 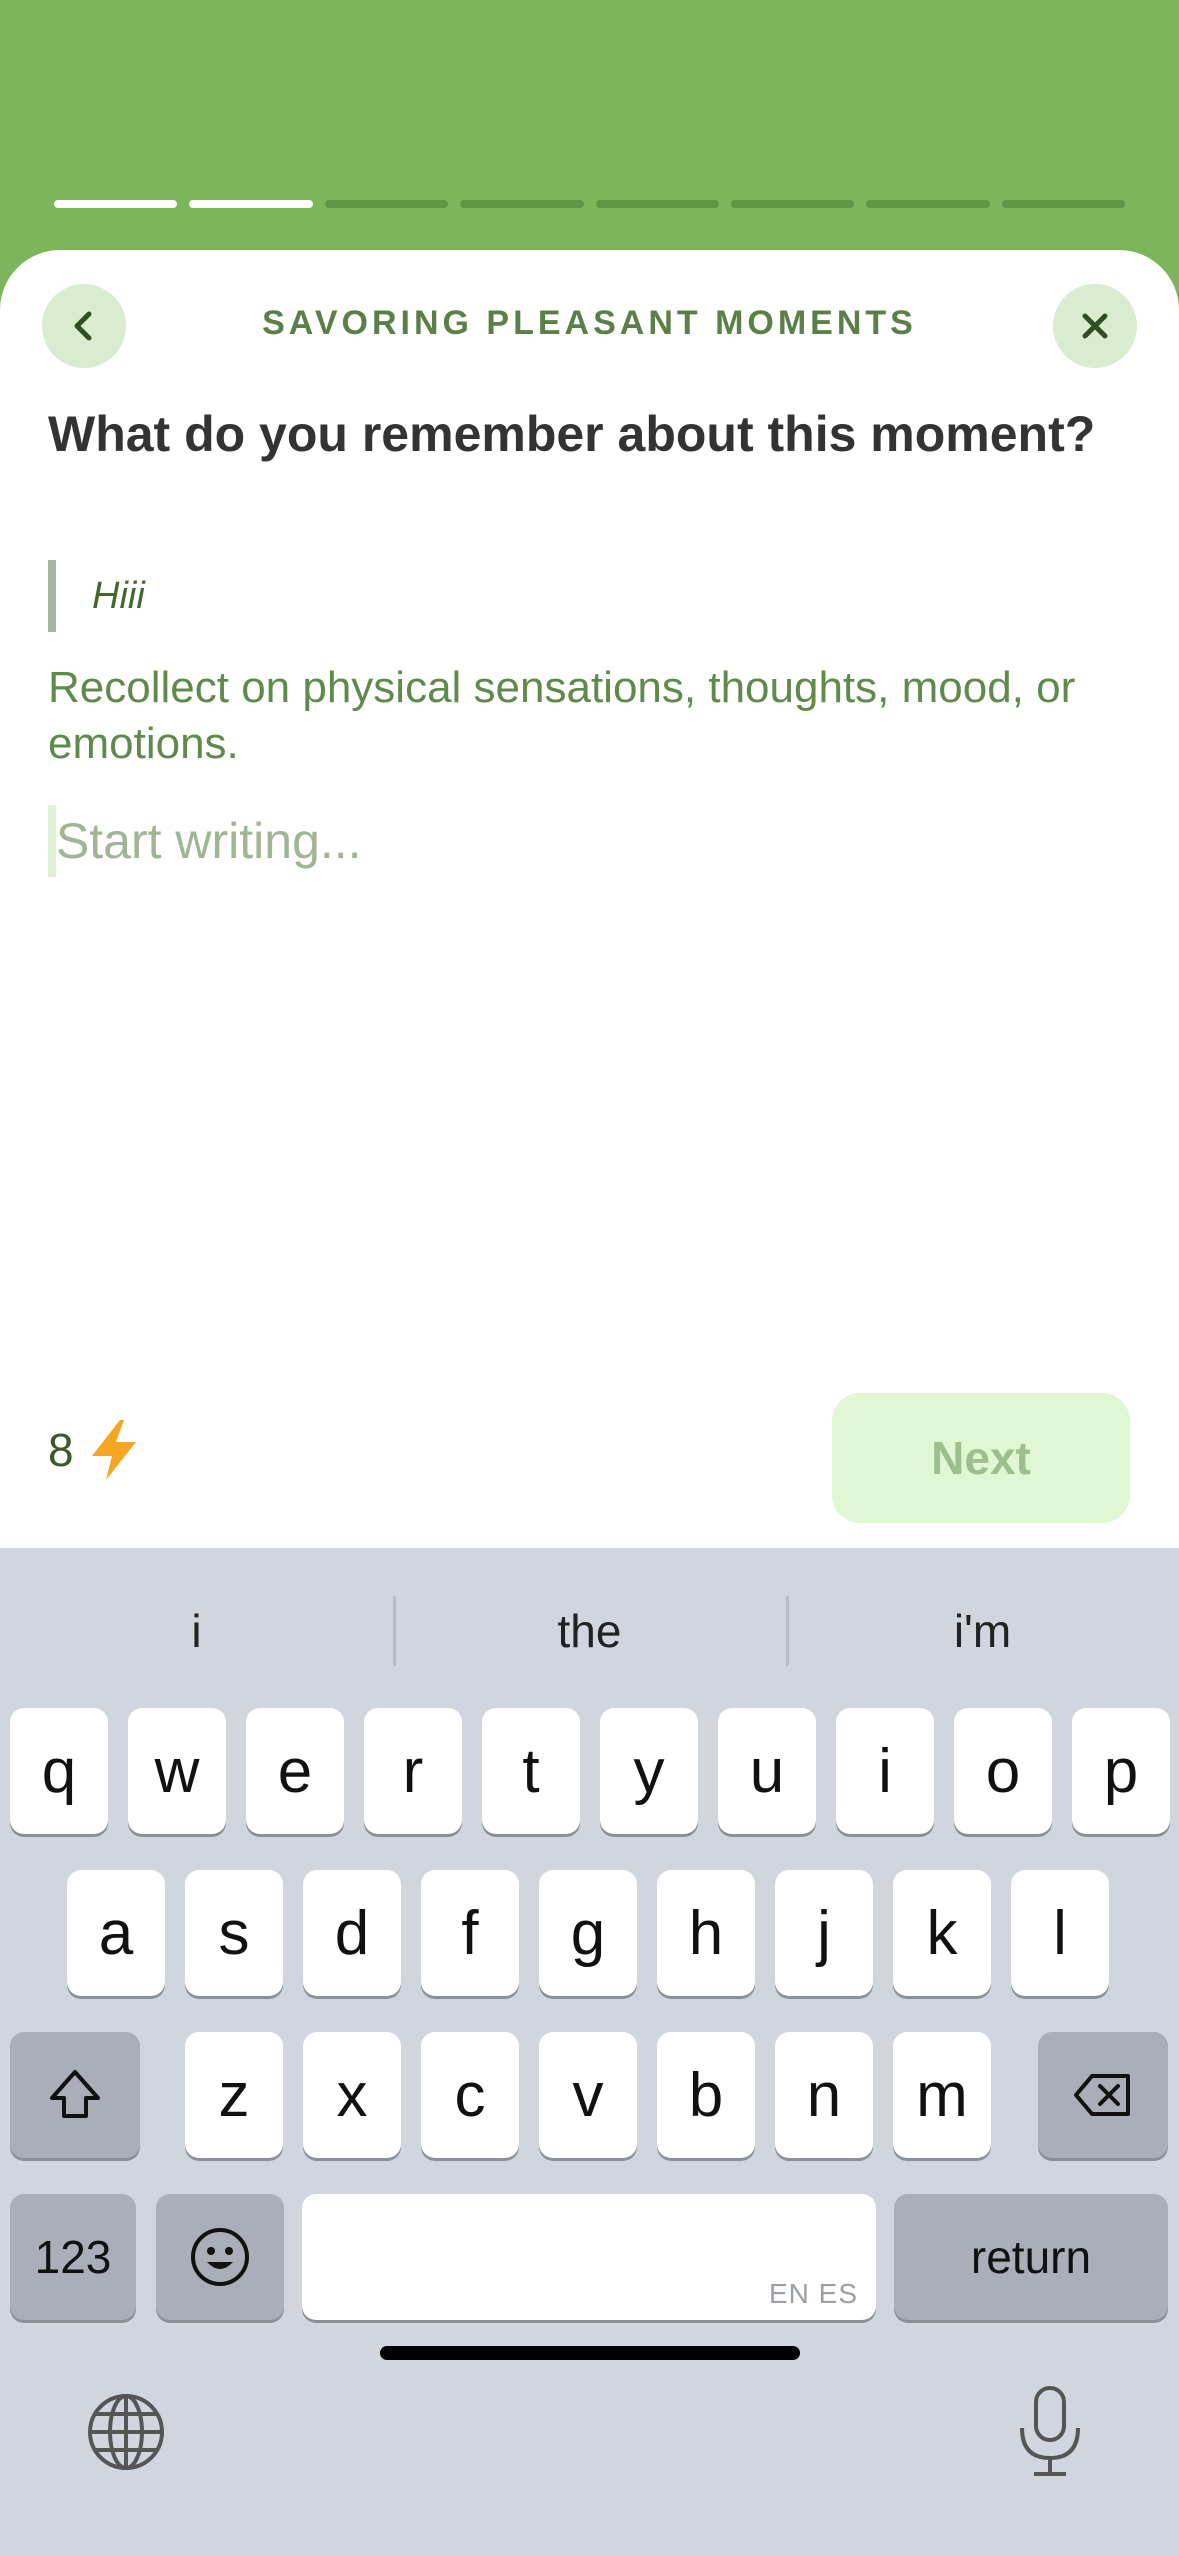 What do you see at coordinates (942, 1933) in the screenshot?
I see `key-k: k` at bounding box center [942, 1933].